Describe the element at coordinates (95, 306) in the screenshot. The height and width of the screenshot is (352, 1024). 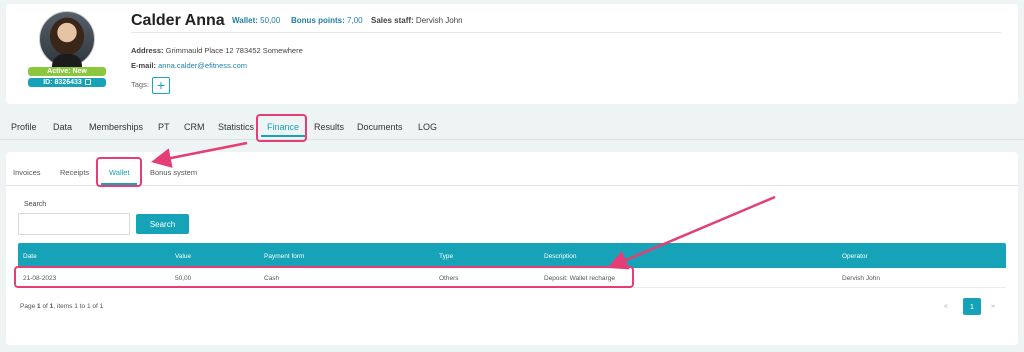
I see `items-of: of` at that location.